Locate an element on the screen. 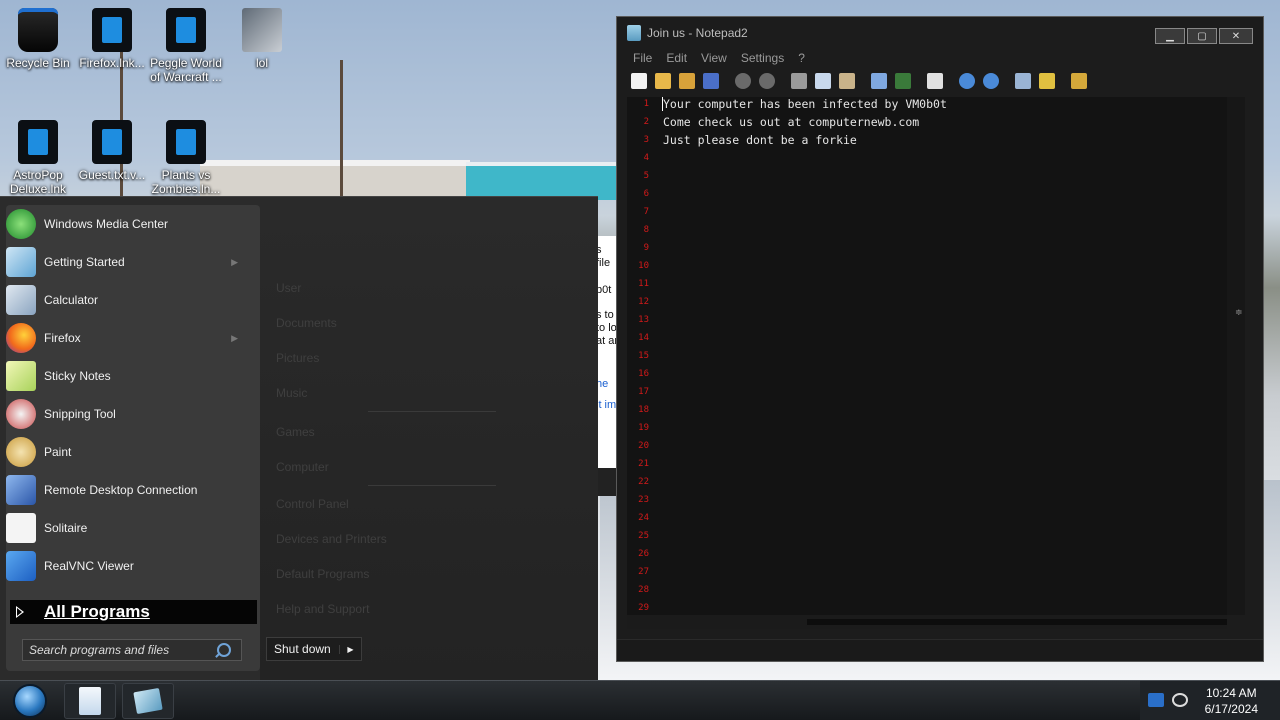 This screenshot has width=1280, height=720. start-link-default-programs: Default Programs is located at coordinates (322, 574).